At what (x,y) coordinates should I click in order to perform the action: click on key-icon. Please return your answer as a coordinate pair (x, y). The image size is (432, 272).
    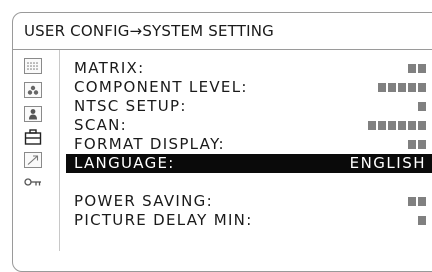
    Looking at the image, I should click on (33, 183).